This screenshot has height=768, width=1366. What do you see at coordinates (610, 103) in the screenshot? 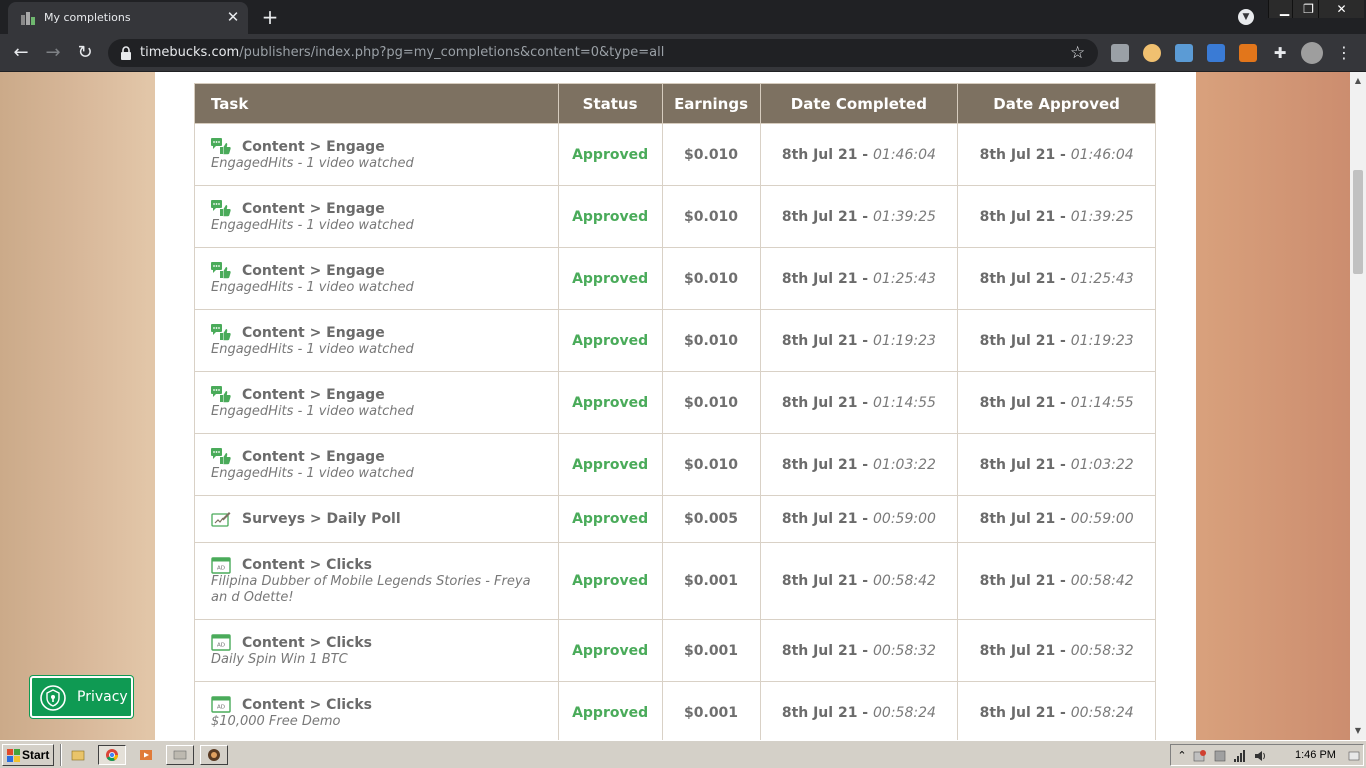
I see `header-status: Status` at bounding box center [610, 103].